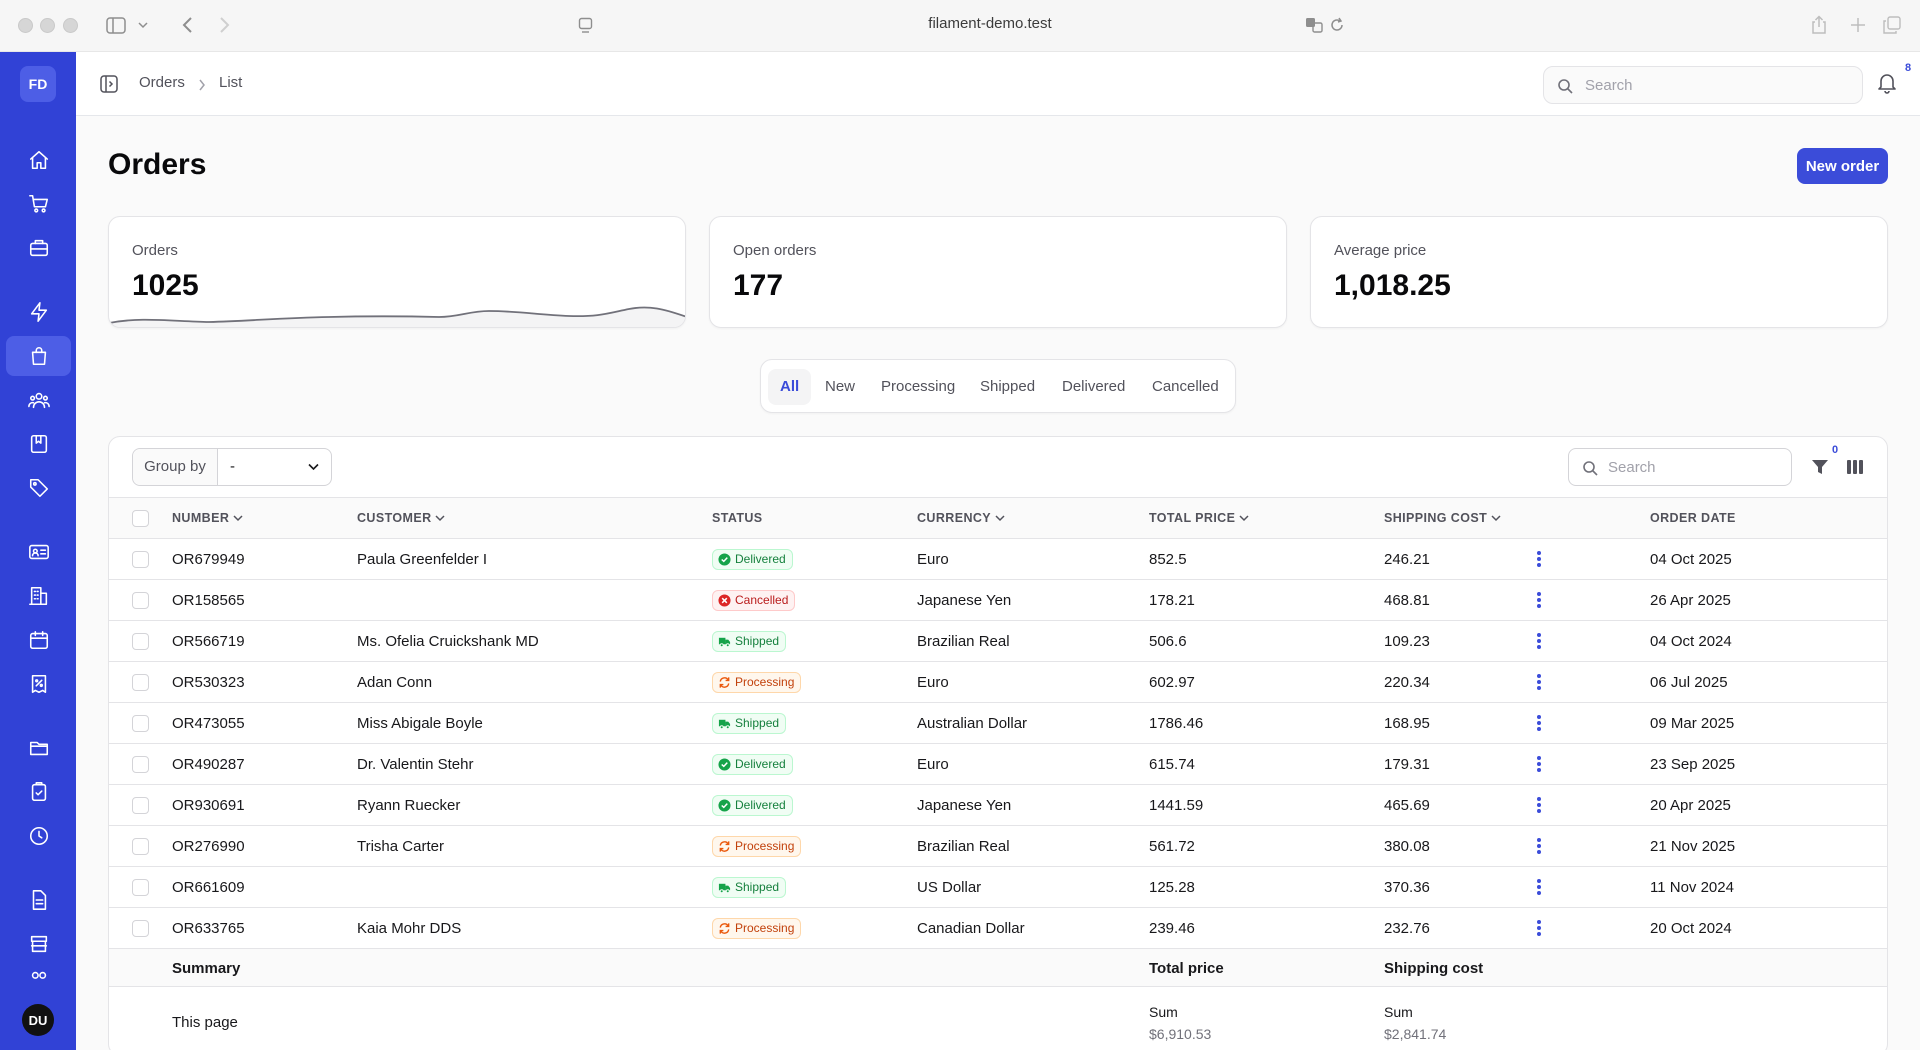 This screenshot has width=1920, height=1050. Describe the element at coordinates (1407, 764) in the screenshot. I see `cell-shipping-cost: 179.31` at that location.